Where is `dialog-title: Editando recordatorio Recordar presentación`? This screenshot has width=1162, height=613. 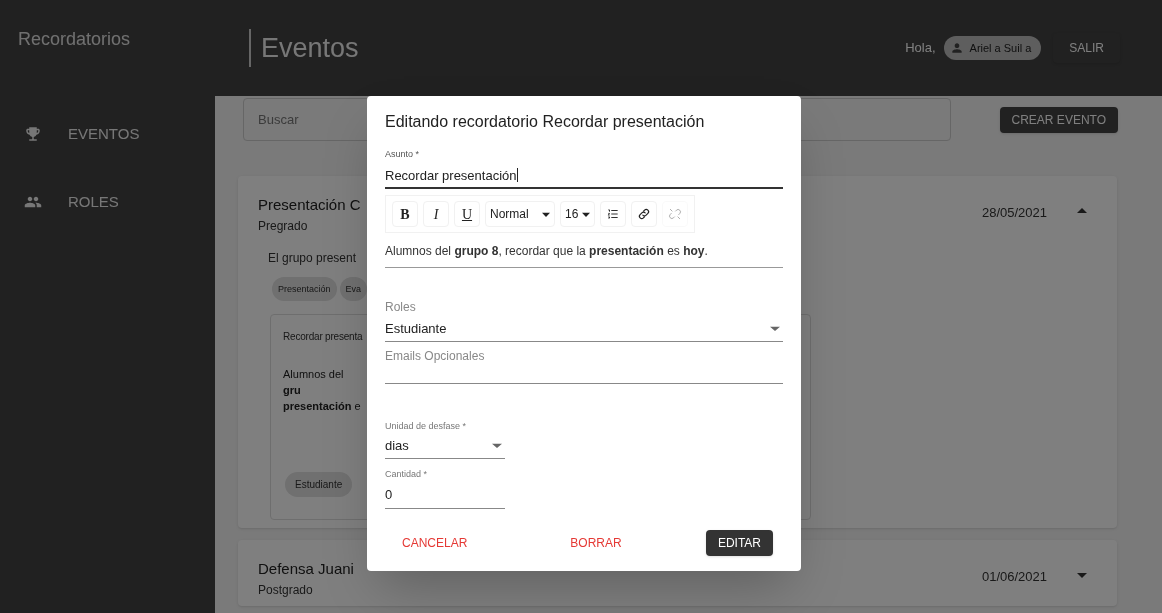 dialog-title: Editando recordatorio Recordar presentación is located at coordinates (545, 122).